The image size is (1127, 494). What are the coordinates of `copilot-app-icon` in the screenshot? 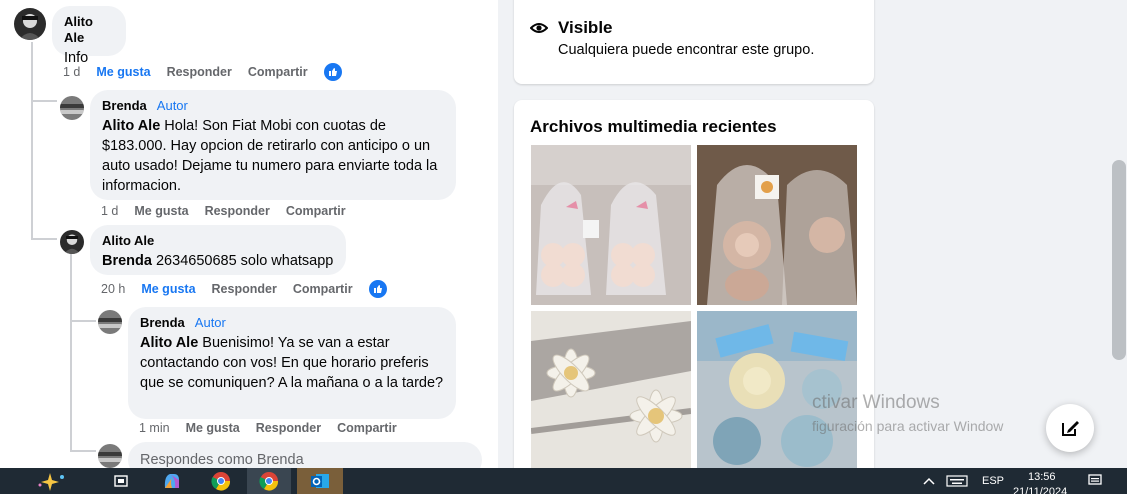 It's located at (172, 481).